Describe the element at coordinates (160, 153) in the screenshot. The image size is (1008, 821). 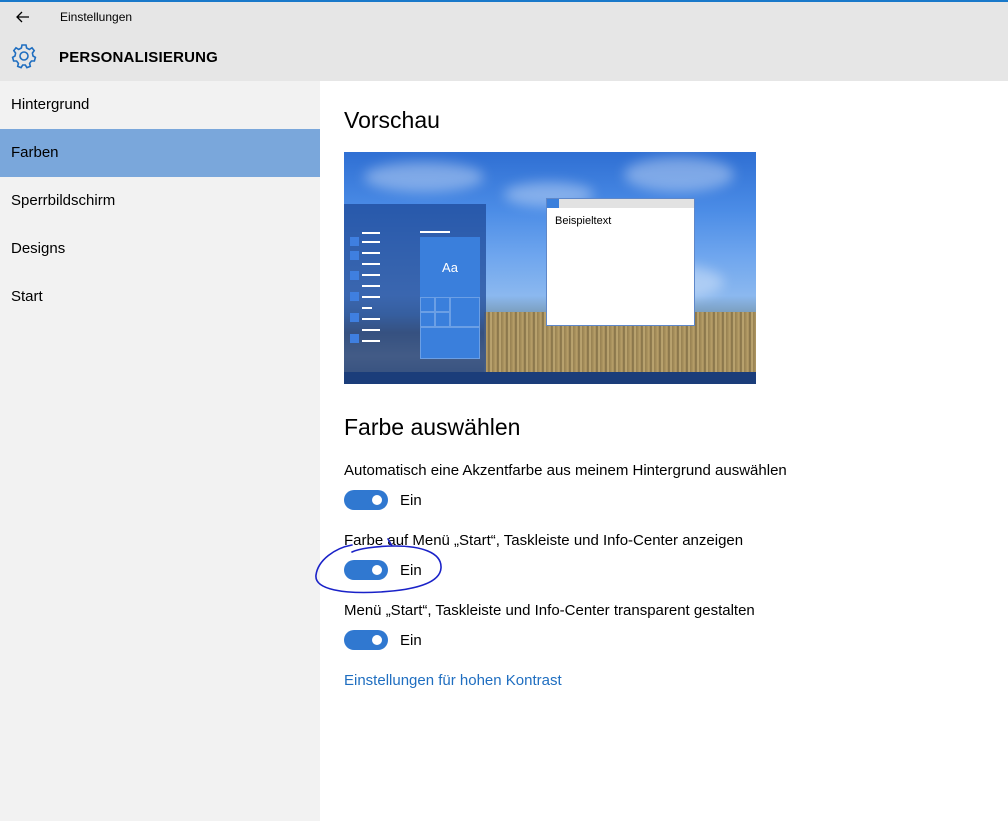
I see `sidebar-item-farben: Farben` at that location.